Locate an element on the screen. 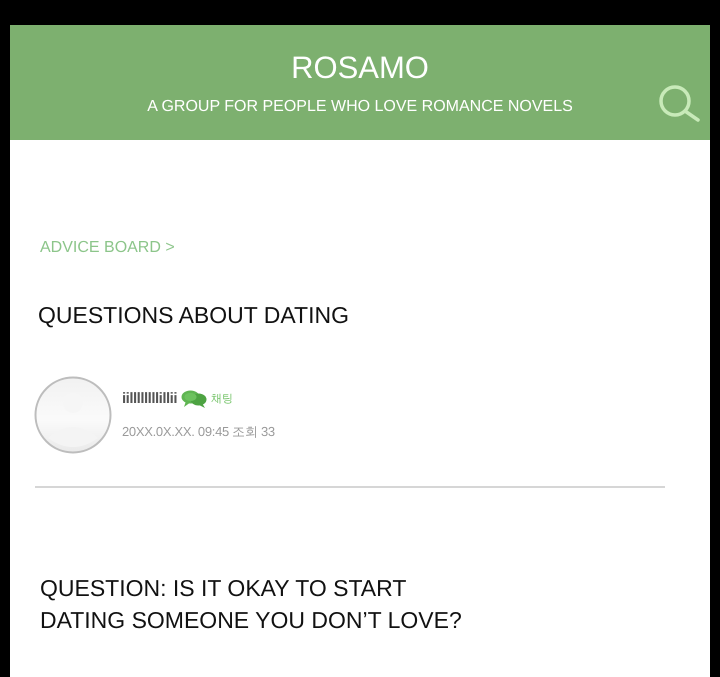 The height and width of the screenshot is (677, 720). avatar-icon is located at coordinates (73, 415).